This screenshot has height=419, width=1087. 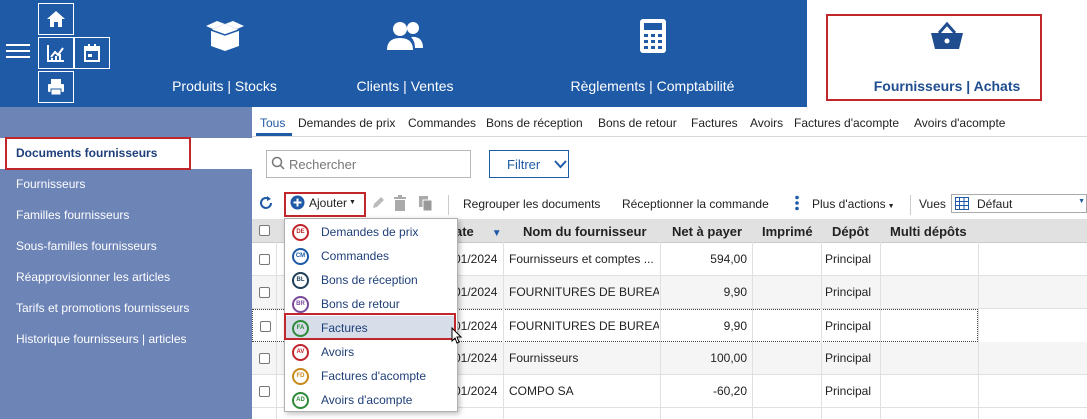 I want to click on column-imprime: Imprimé, so click(x=787, y=231).